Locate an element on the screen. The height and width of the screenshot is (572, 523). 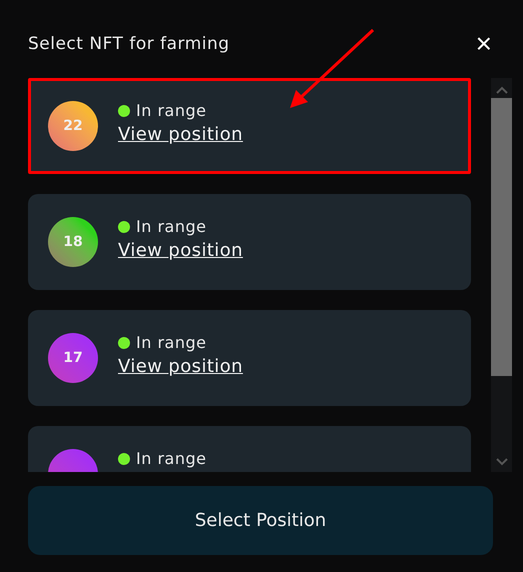
scrollbar is located at coordinates (501, 275).